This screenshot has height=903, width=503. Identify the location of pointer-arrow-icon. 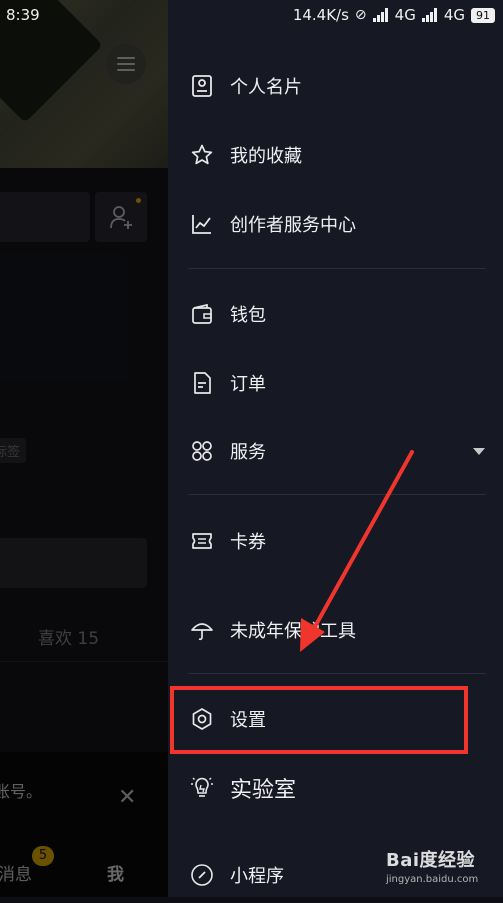
(357, 551).